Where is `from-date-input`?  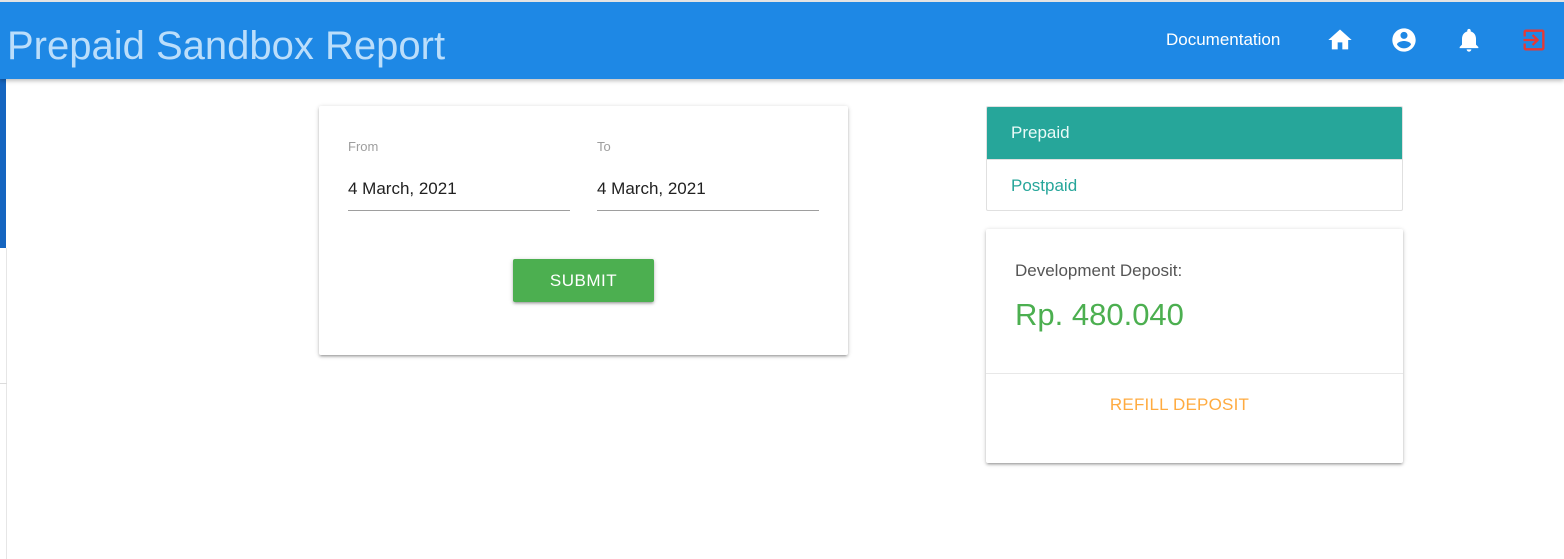 from-date-input is located at coordinates (459, 189).